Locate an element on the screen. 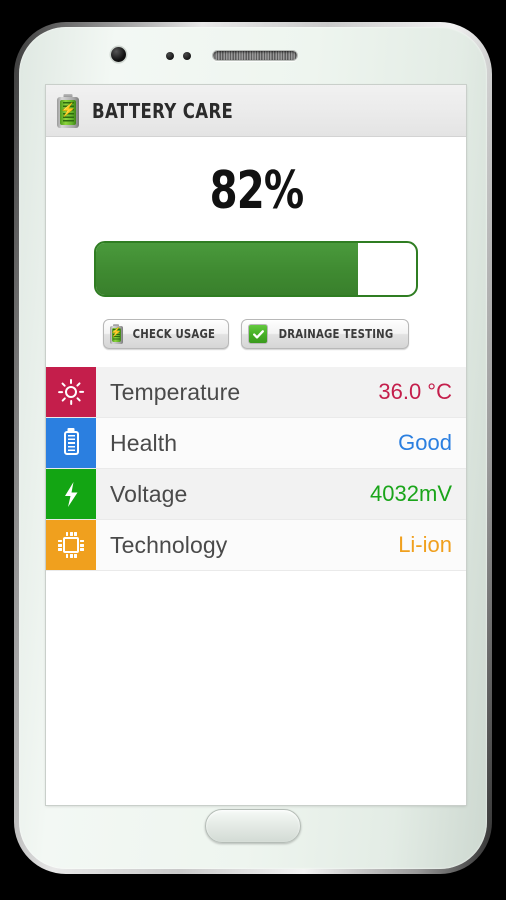 The width and height of the screenshot is (506, 900). app-header: ⚡ BATTERY CARE is located at coordinates (256, 111).